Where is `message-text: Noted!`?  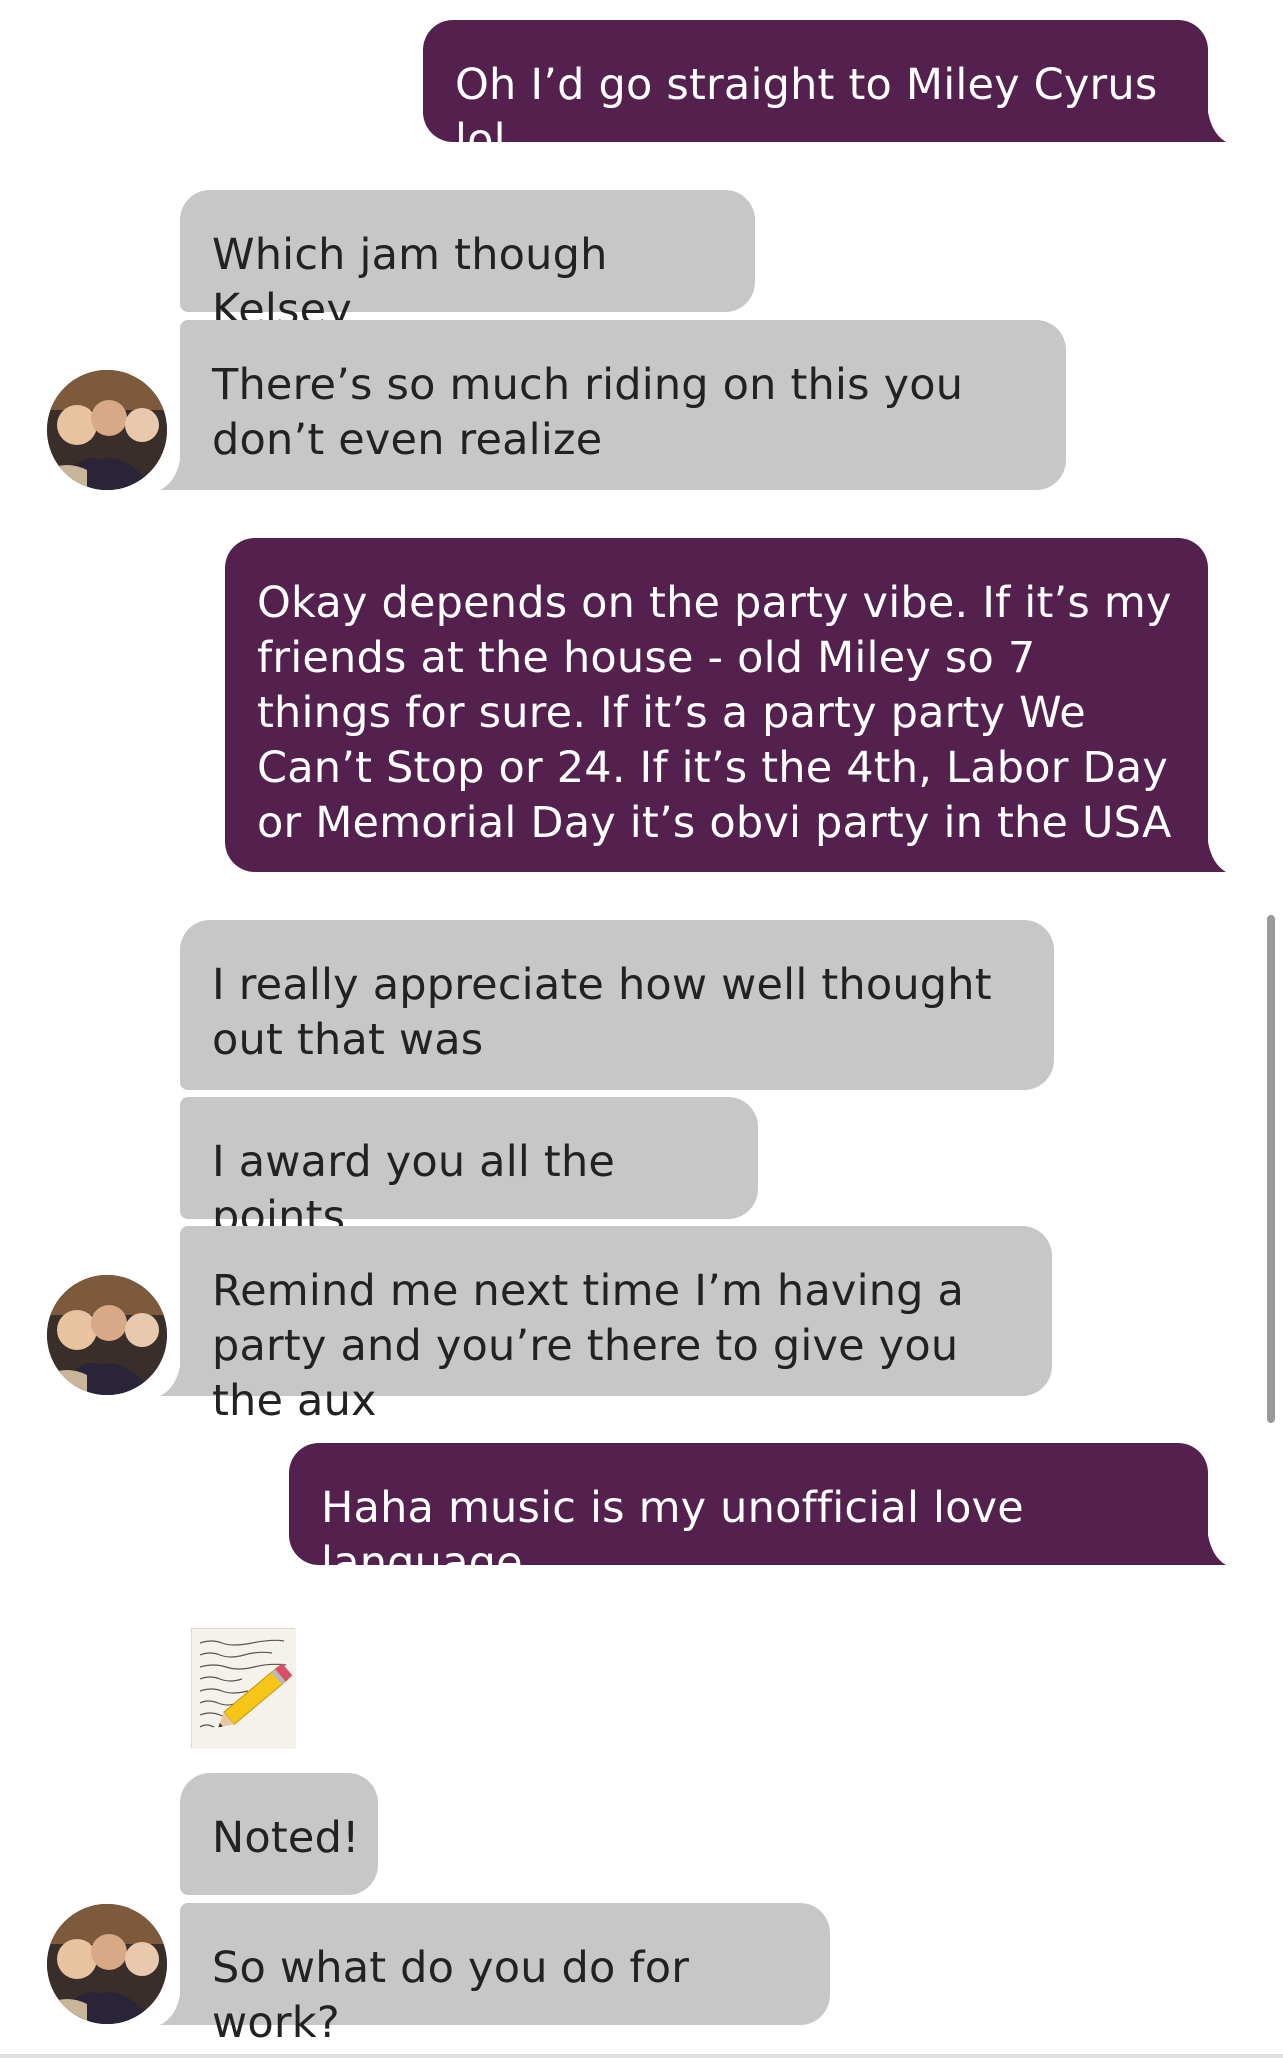 message-text: Noted! is located at coordinates (286, 1838).